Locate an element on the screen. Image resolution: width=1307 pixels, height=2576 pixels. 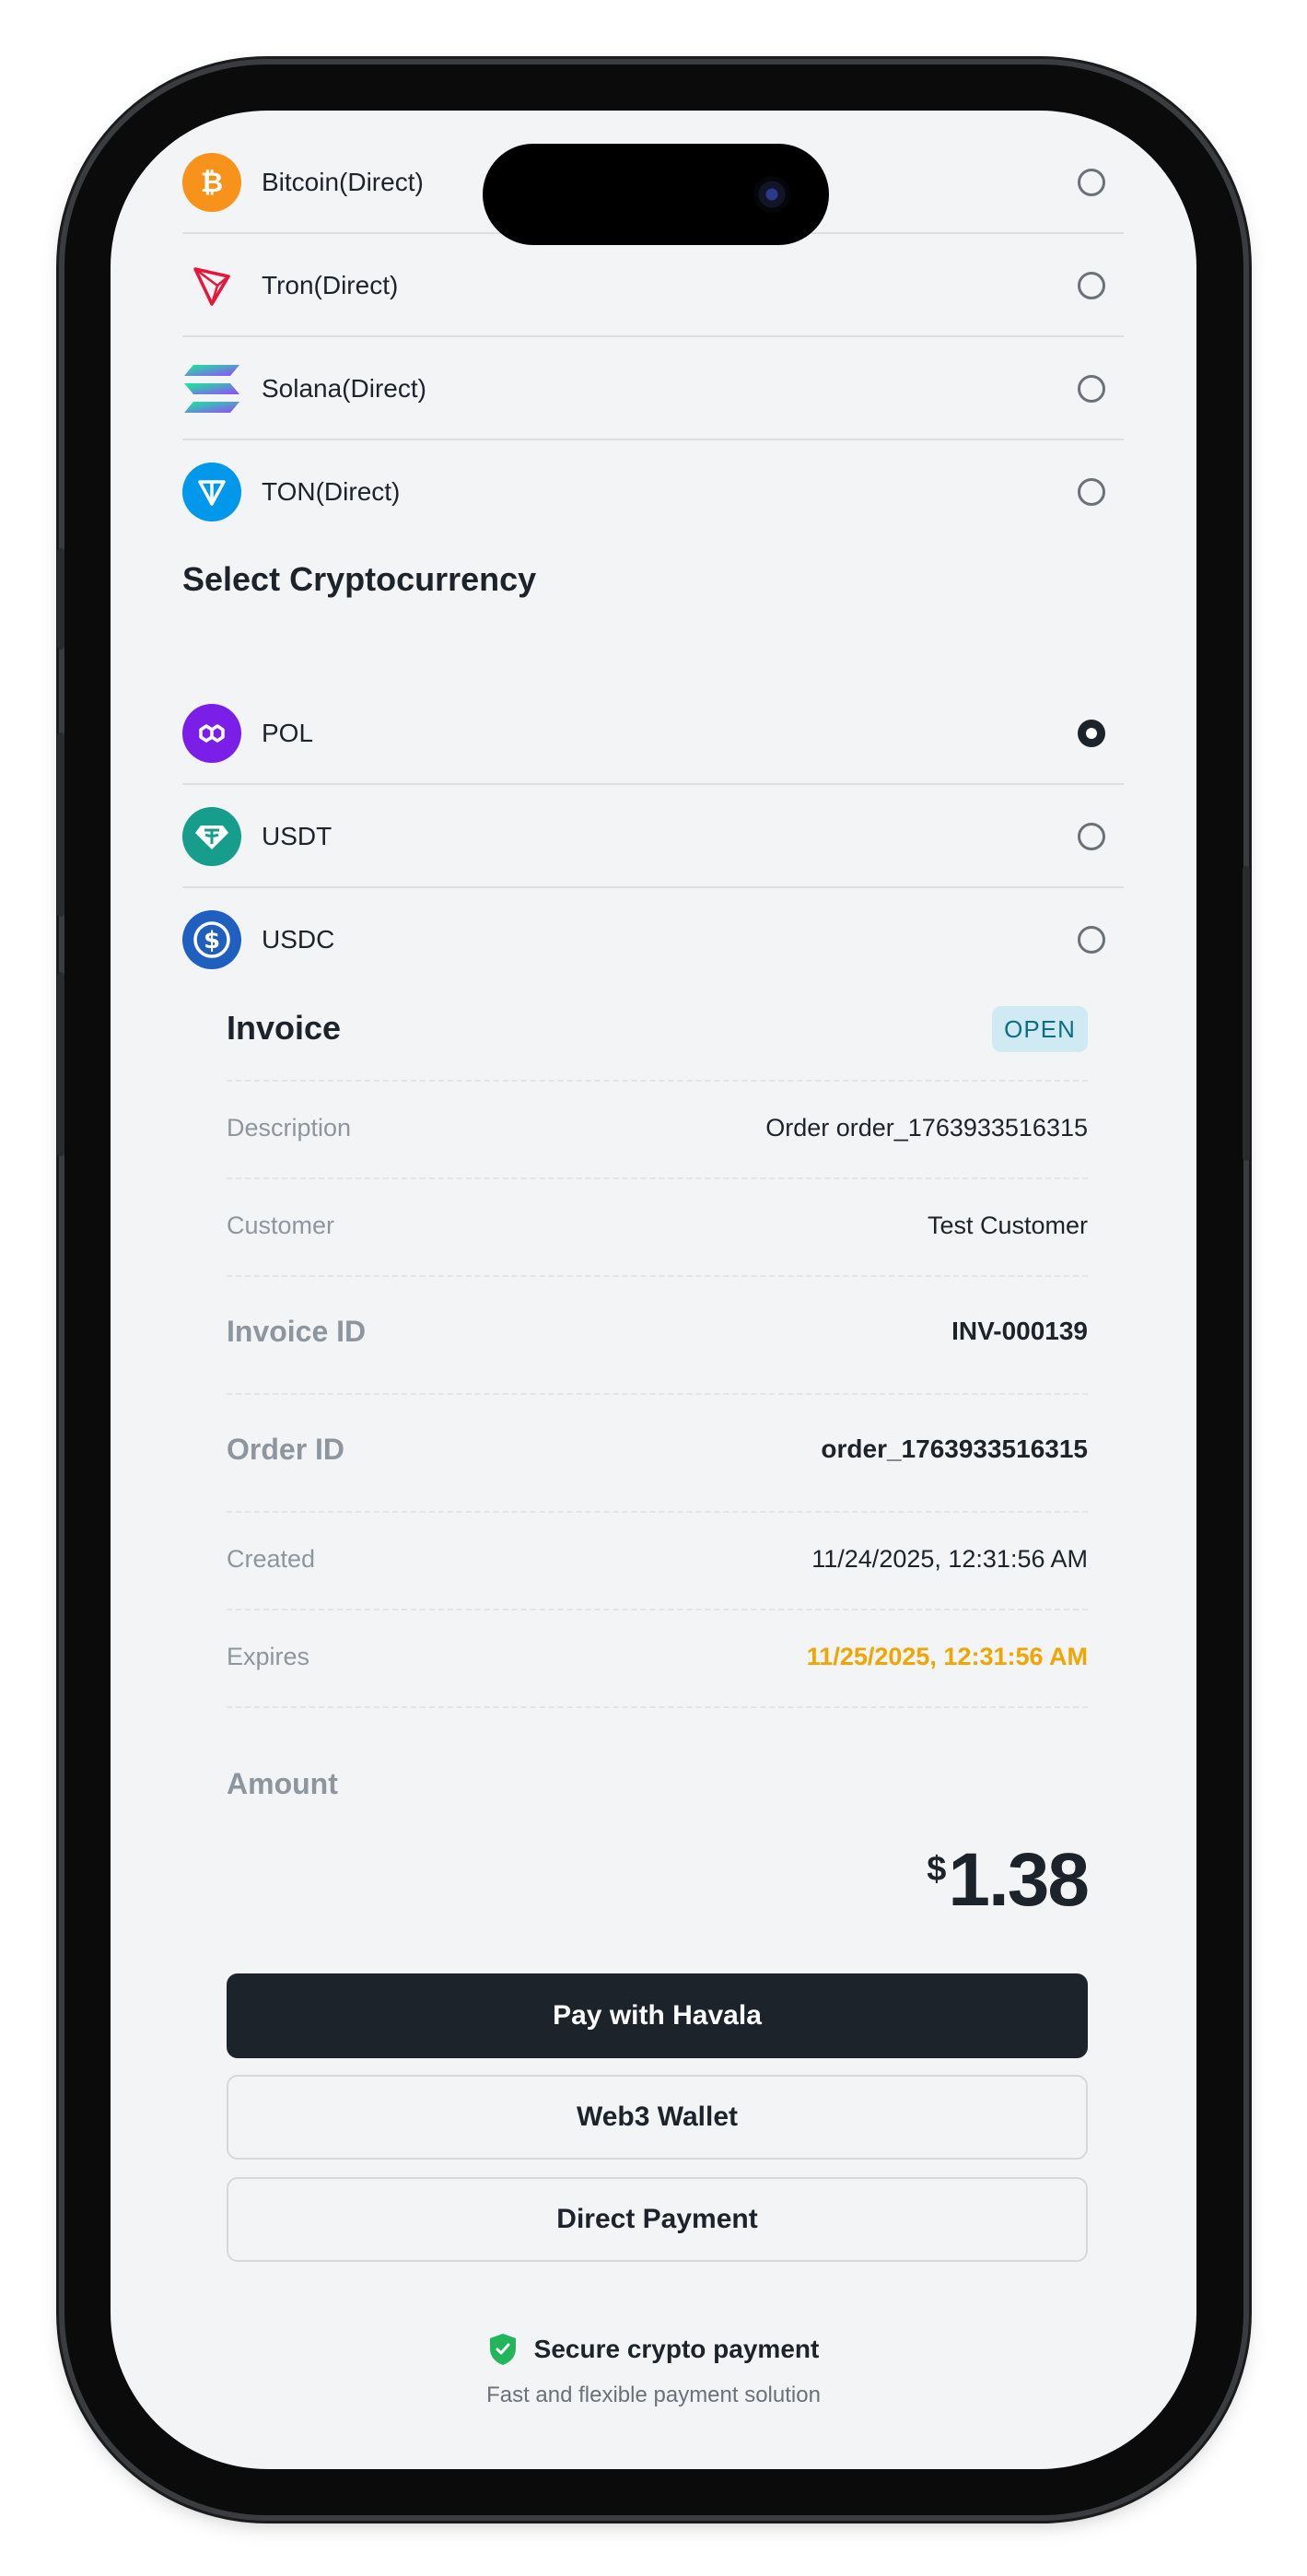
section-title: Select Cryptocurrency is located at coordinates (360, 579).